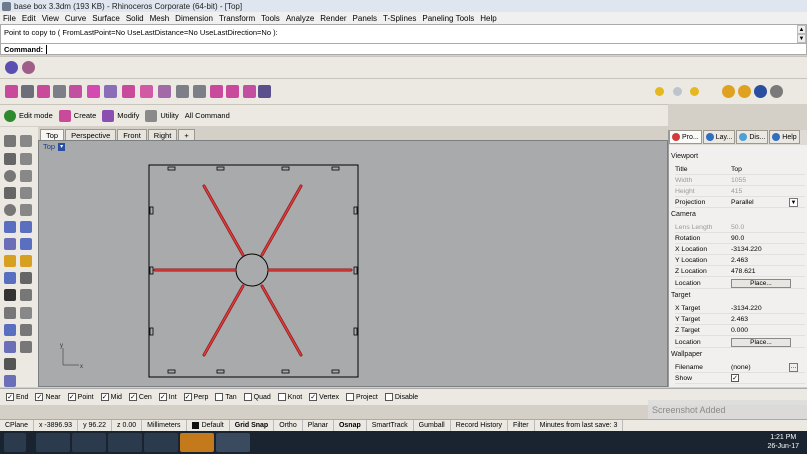 The width and height of the screenshot is (807, 454). Describe the element at coordinates (128, 91) in the screenshot. I see `network-tool-icon` at that location.